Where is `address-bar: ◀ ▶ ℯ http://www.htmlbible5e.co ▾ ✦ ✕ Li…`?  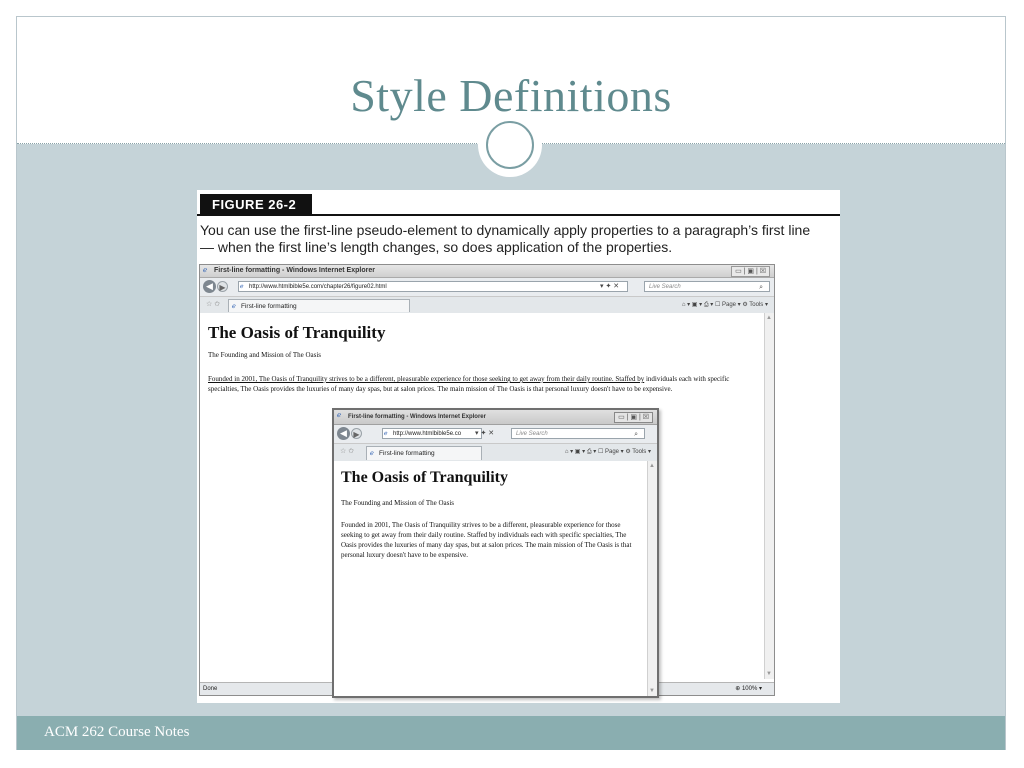 address-bar: ◀ ▶ ℯ http://www.htmlbible5e.co ▾ ✦ ✕ Li… is located at coordinates (495, 434).